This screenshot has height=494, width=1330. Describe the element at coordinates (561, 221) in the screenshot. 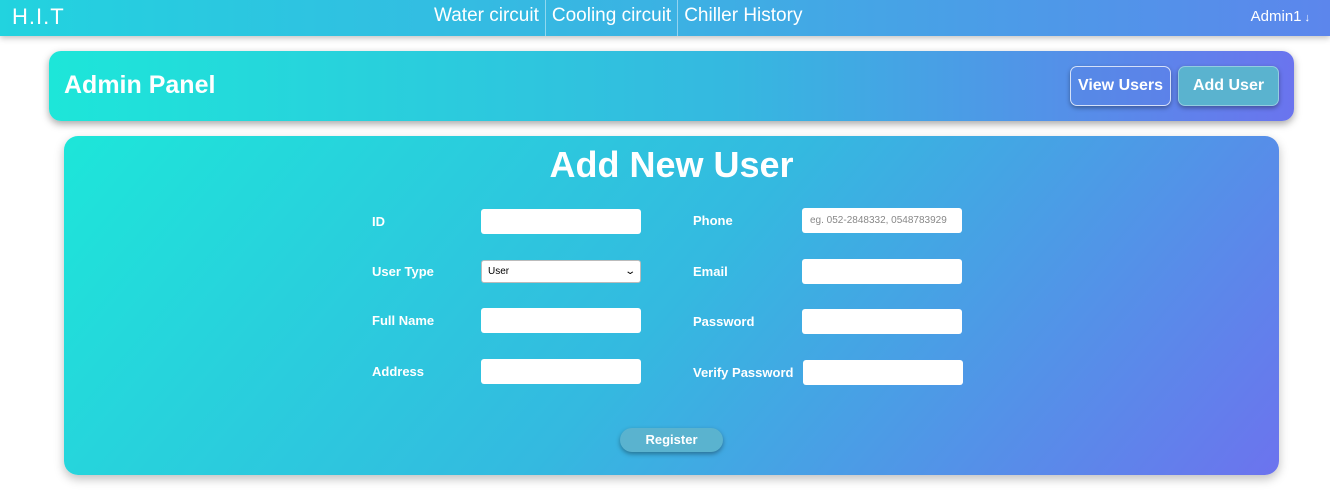

I see `id-input` at that location.